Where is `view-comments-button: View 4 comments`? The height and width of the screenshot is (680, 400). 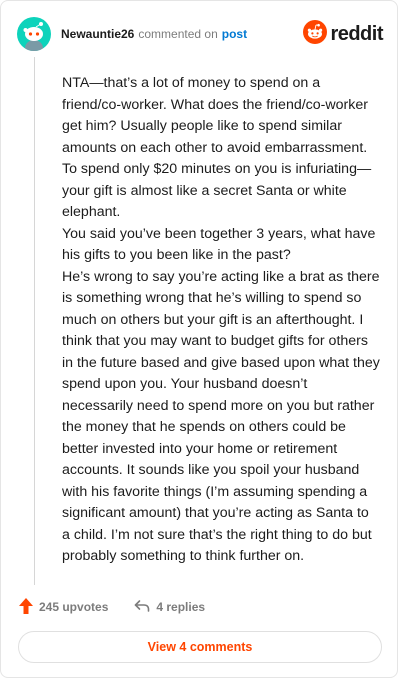 view-comments-button: View 4 comments is located at coordinates (200, 647).